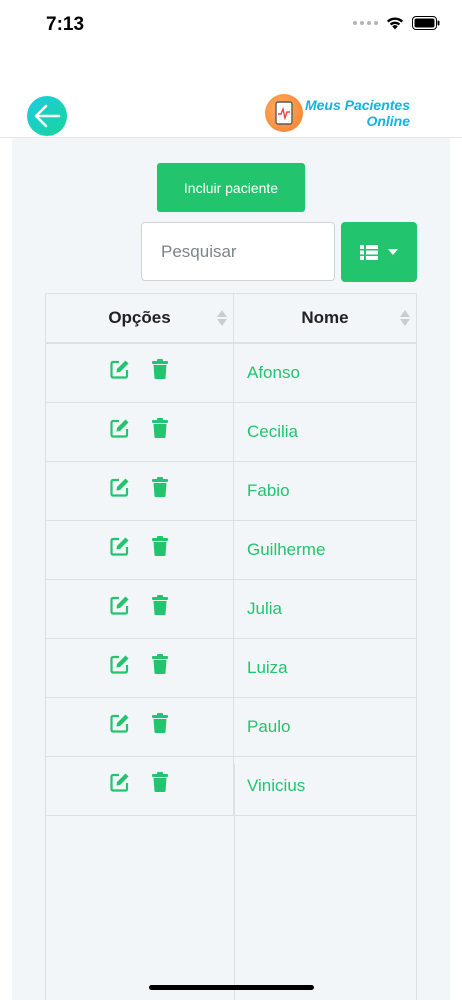 Image resolution: width=462 pixels, height=1000 pixels. I want to click on columns-toggle-button, so click(379, 252).